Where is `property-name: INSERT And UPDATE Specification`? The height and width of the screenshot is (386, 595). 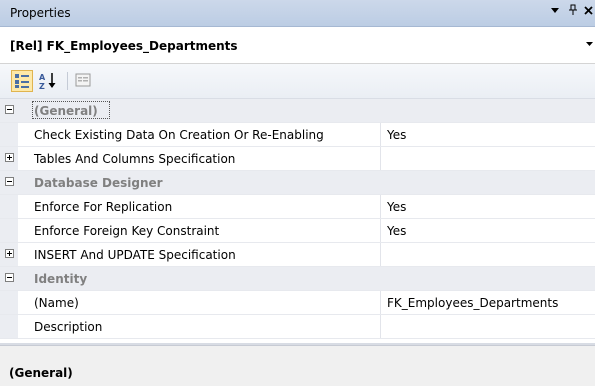 property-name: INSERT And UPDATE Specification is located at coordinates (135, 255).